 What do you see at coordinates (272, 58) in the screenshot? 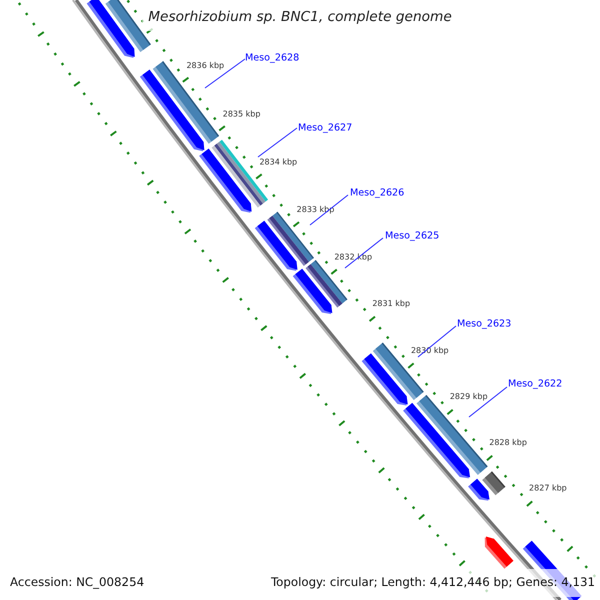
I see `gene-label: Meso_2628` at bounding box center [272, 58].